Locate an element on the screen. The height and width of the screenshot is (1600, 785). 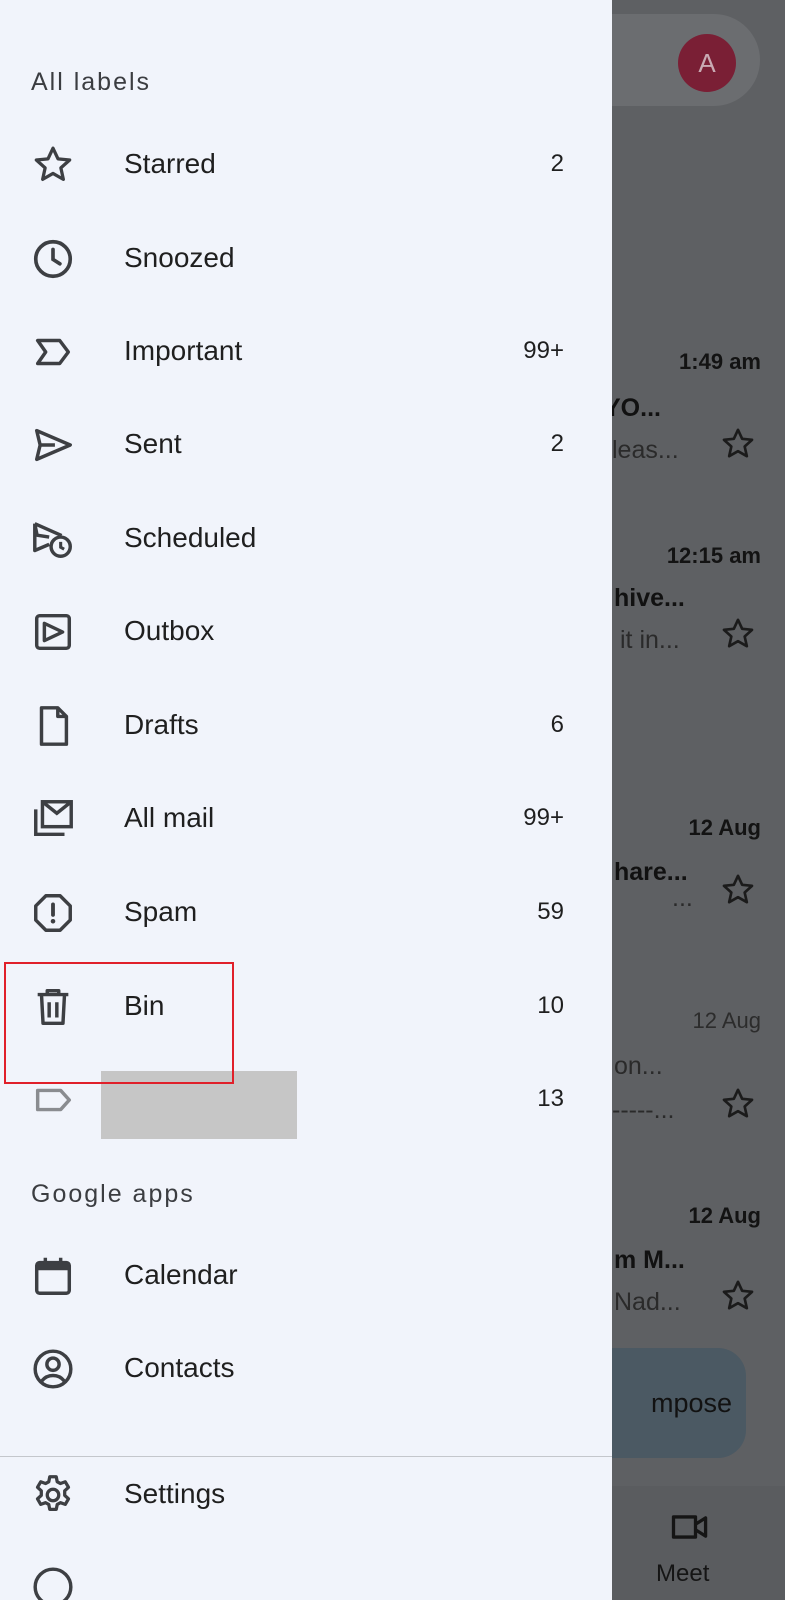
drawer-item-label: Sent is located at coordinates (153, 443).